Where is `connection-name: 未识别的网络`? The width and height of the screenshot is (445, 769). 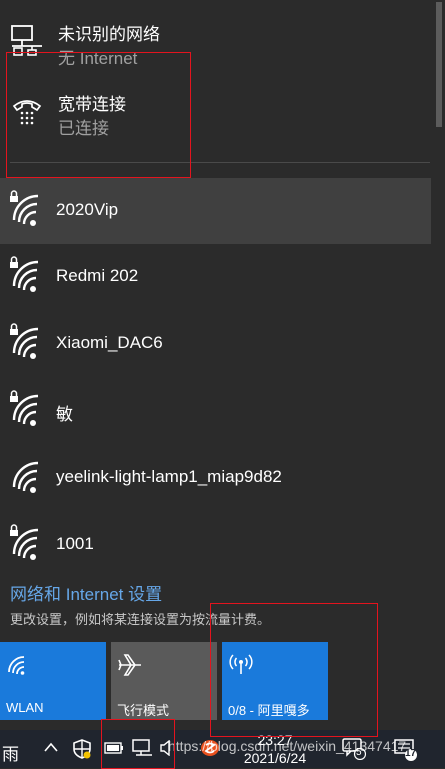
connection-name: 未识别的网络 is located at coordinates (109, 34).